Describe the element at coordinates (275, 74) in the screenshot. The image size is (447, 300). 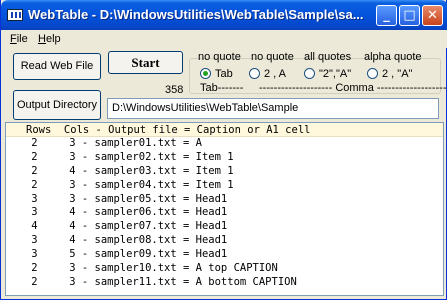
I see `radio-no-quote-comma-label: 2 , A` at that location.